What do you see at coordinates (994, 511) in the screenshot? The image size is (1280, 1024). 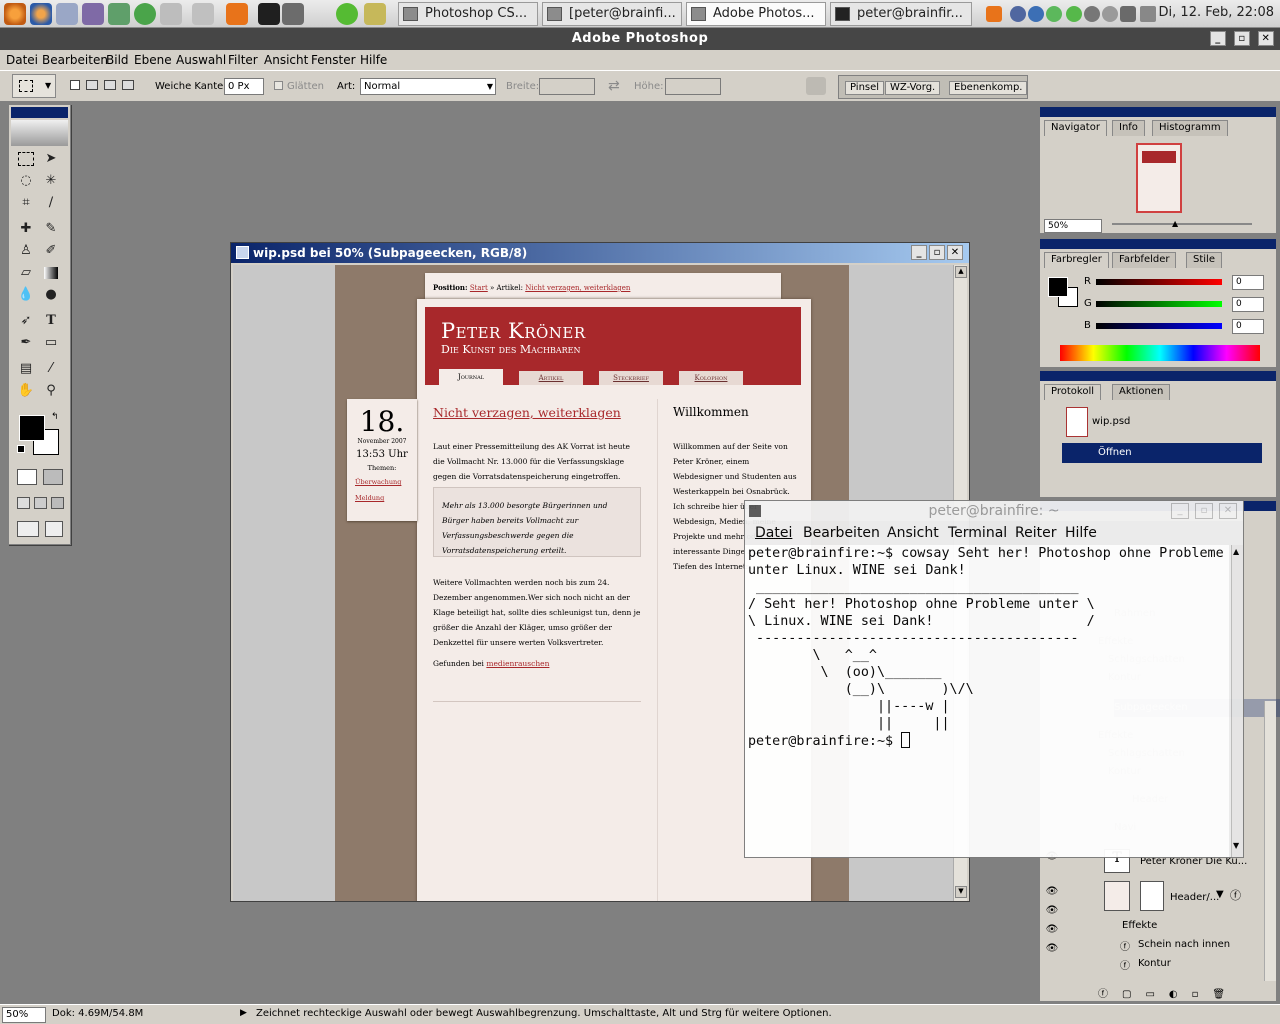 I see `terminal-titlebar: peter@brainfire: ~ _ ▫ ✕` at bounding box center [994, 511].